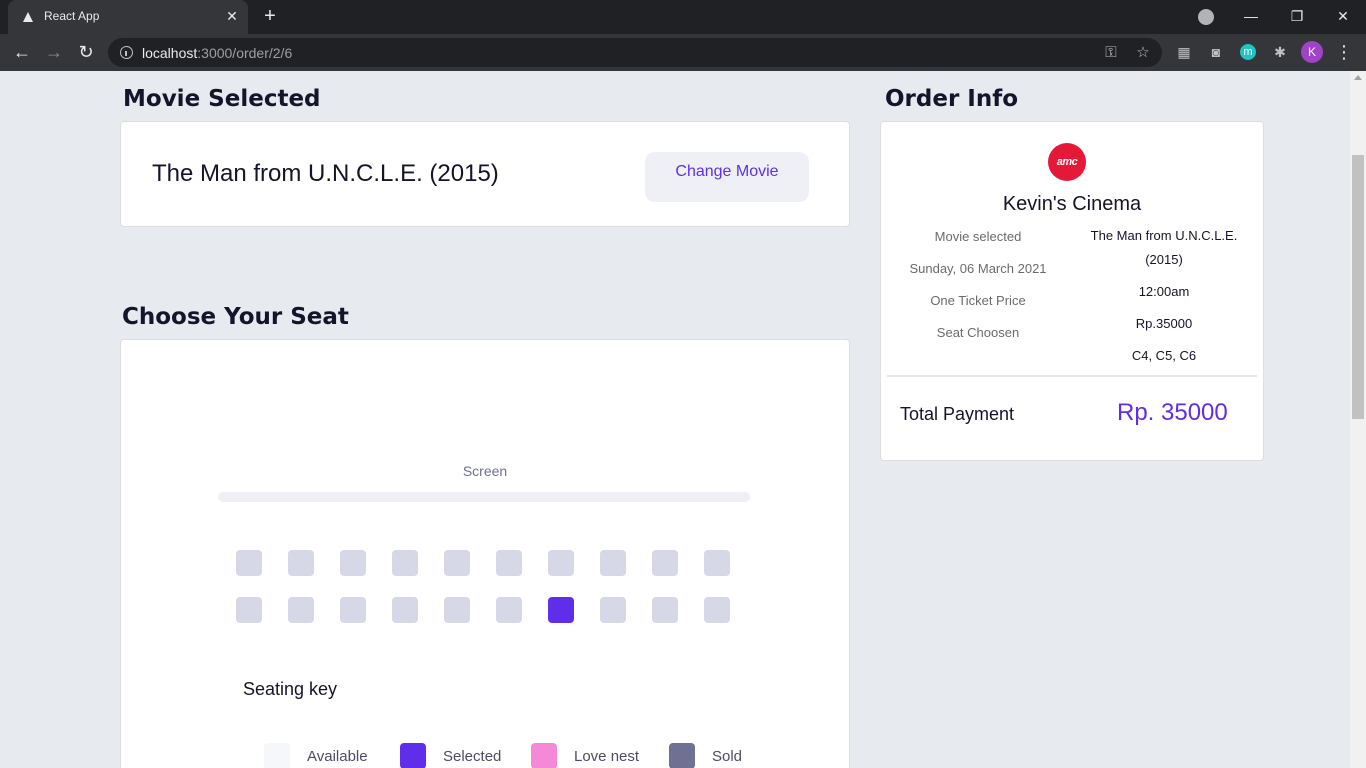  What do you see at coordinates (472, 756) in the screenshot?
I see `seating-key-label: Selected` at bounding box center [472, 756].